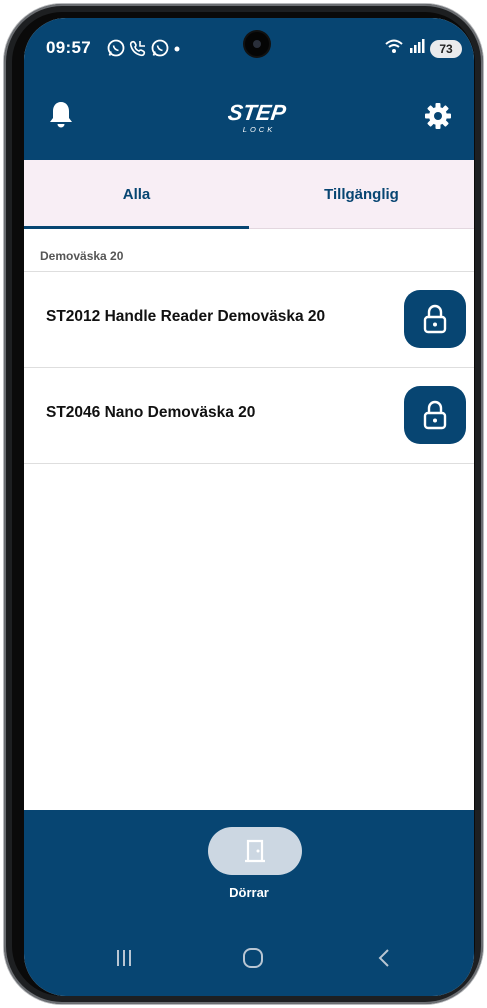 The image size is (487, 1008). What do you see at coordinates (82, 256) in the screenshot?
I see `section-title: Demoväska 20` at bounding box center [82, 256].